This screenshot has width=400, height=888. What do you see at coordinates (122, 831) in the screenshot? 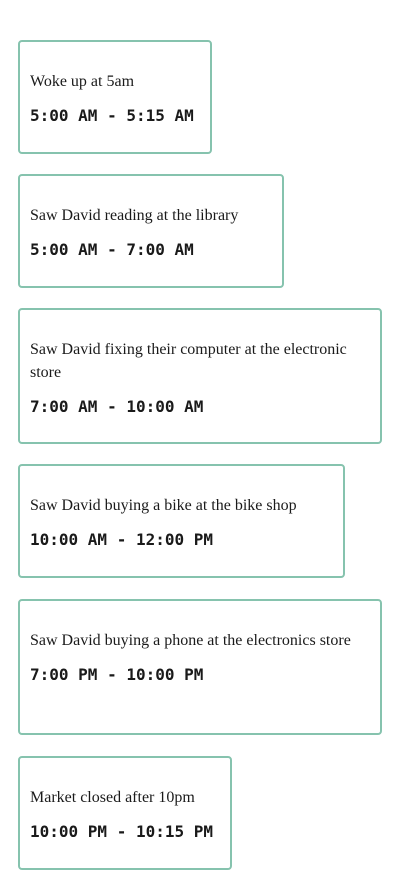
I see `event-time-range: 10:00 PM - 10:15 PM` at bounding box center [122, 831].